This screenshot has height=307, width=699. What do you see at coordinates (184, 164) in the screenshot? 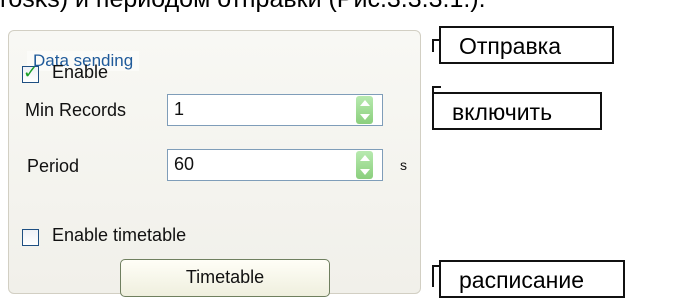
I see `period-value: 60` at bounding box center [184, 164].